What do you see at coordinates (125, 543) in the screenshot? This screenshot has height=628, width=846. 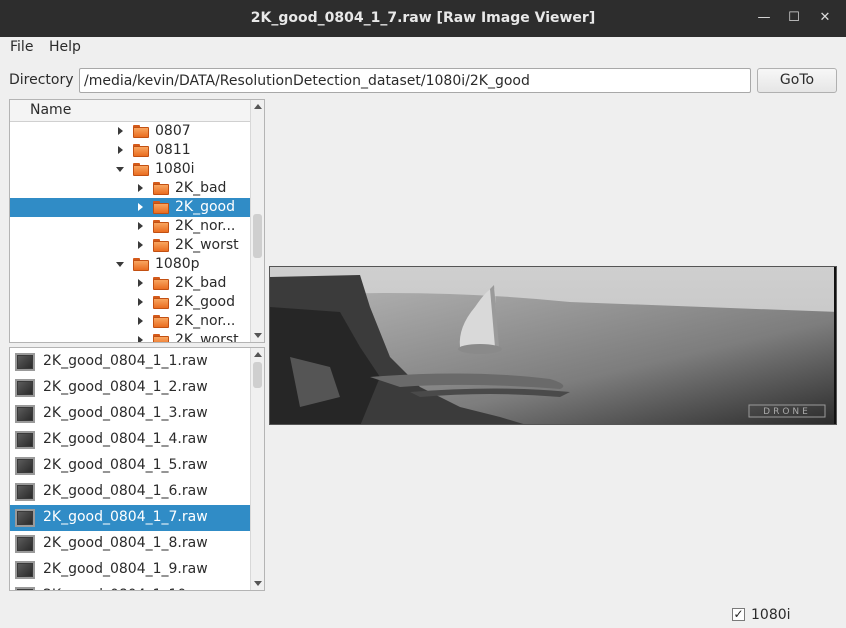 I see `file-name: 2K_good_0804_1_8.raw` at bounding box center [125, 543].